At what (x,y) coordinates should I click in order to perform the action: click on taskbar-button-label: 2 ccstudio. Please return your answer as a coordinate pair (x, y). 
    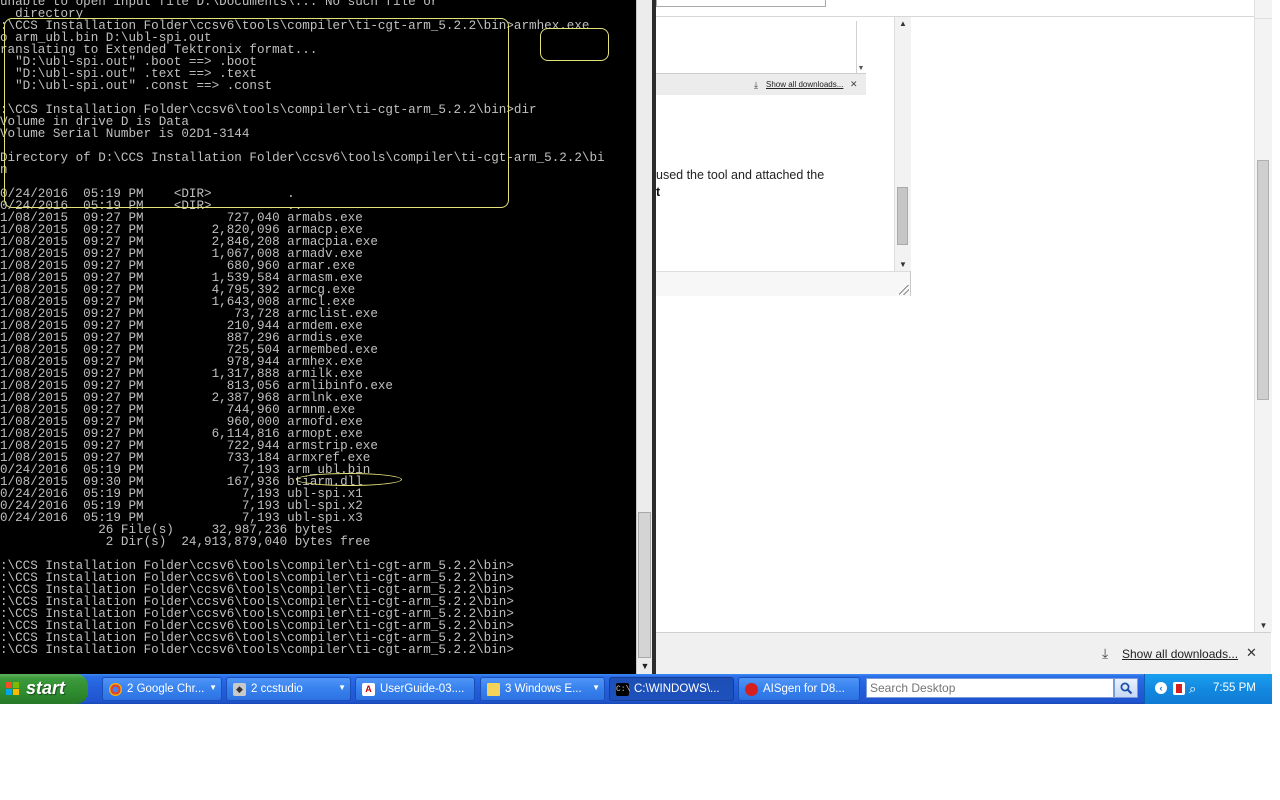
    Looking at the image, I should click on (277, 689).